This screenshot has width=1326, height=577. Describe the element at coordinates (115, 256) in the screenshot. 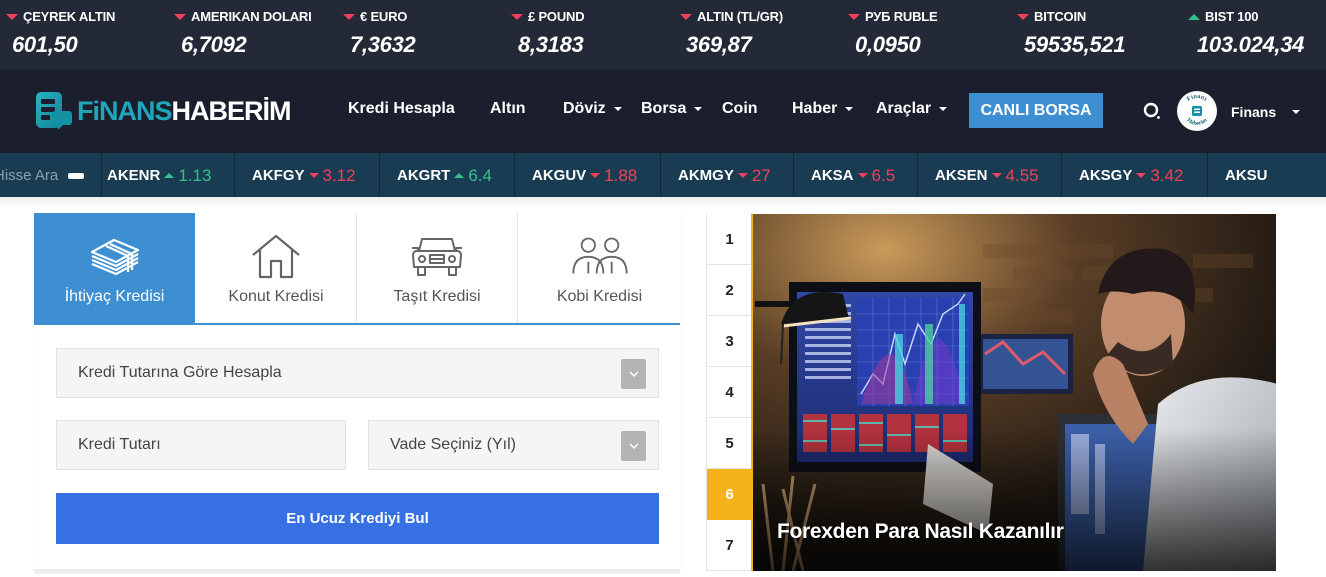

I see `money-stack-icon` at that location.